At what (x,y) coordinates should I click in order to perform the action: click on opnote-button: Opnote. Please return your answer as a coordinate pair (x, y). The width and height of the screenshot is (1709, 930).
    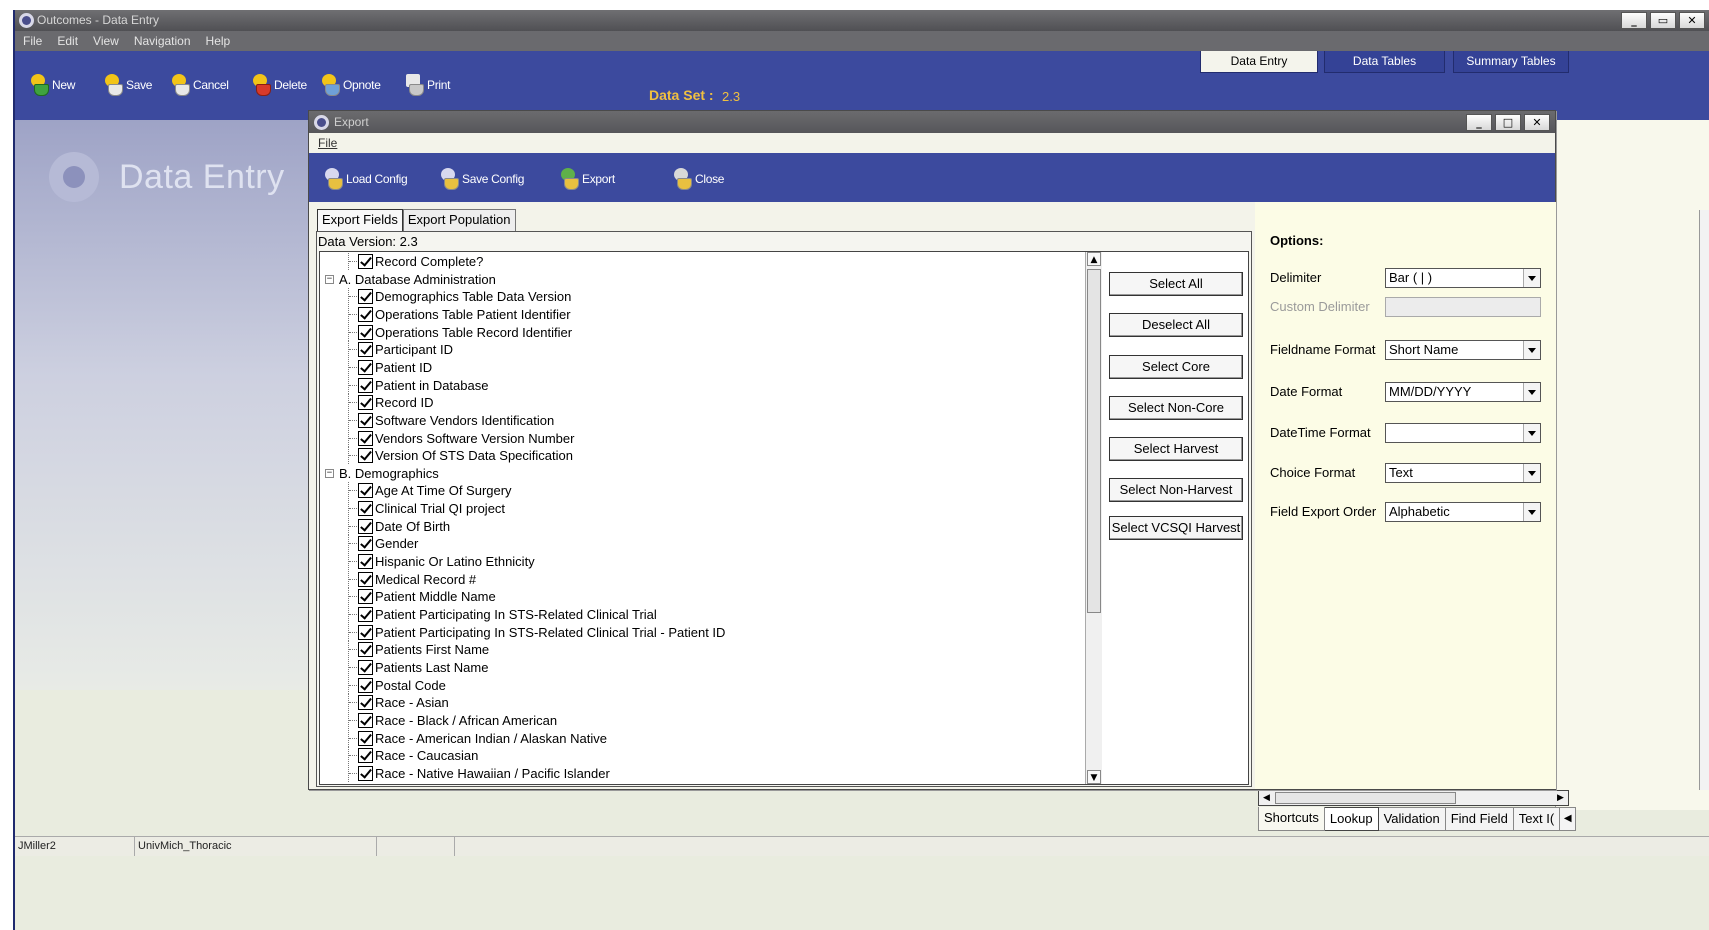
    Looking at the image, I should click on (350, 85).